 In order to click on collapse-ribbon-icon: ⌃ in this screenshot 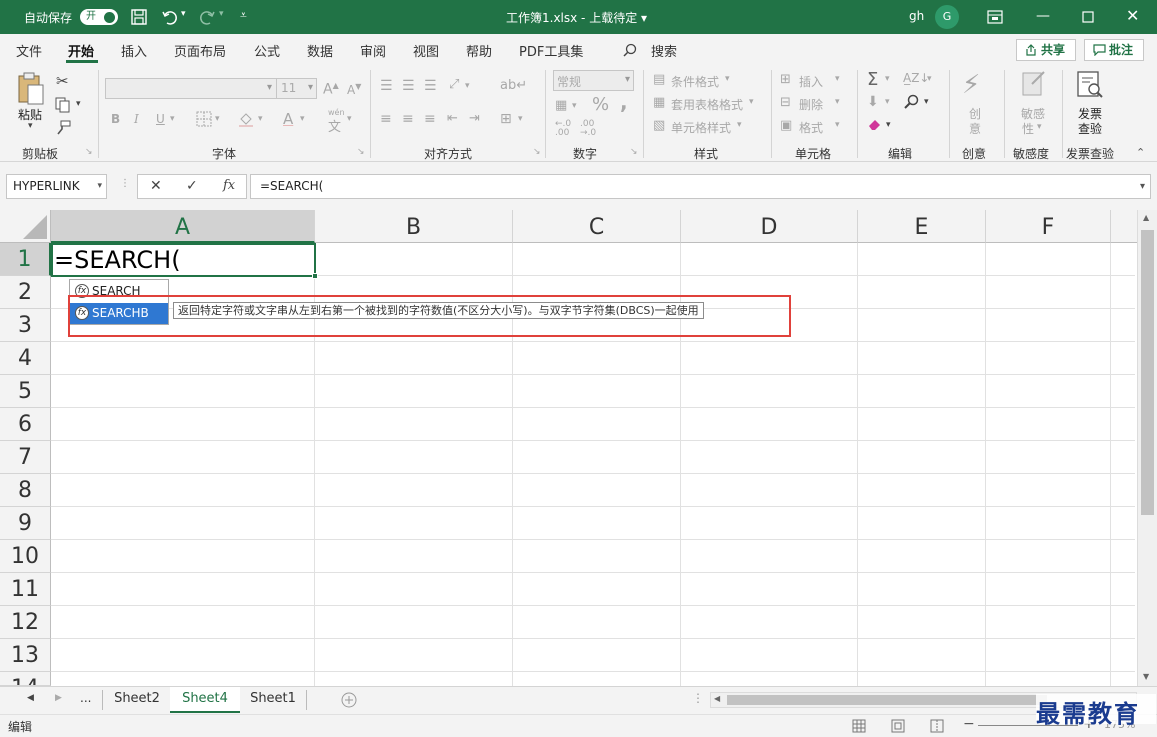, I will do `click(1140, 152)`.